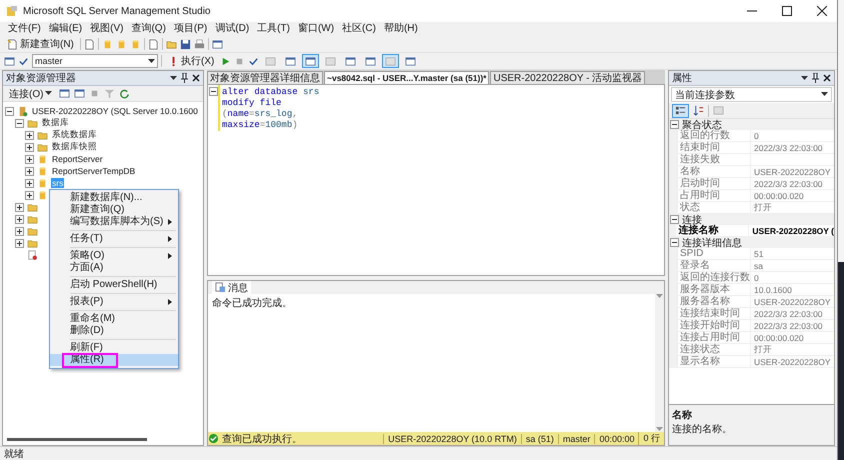 Image resolution: width=844 pixels, height=460 pixels. I want to click on tree-item: 数据库快照, so click(74, 147).